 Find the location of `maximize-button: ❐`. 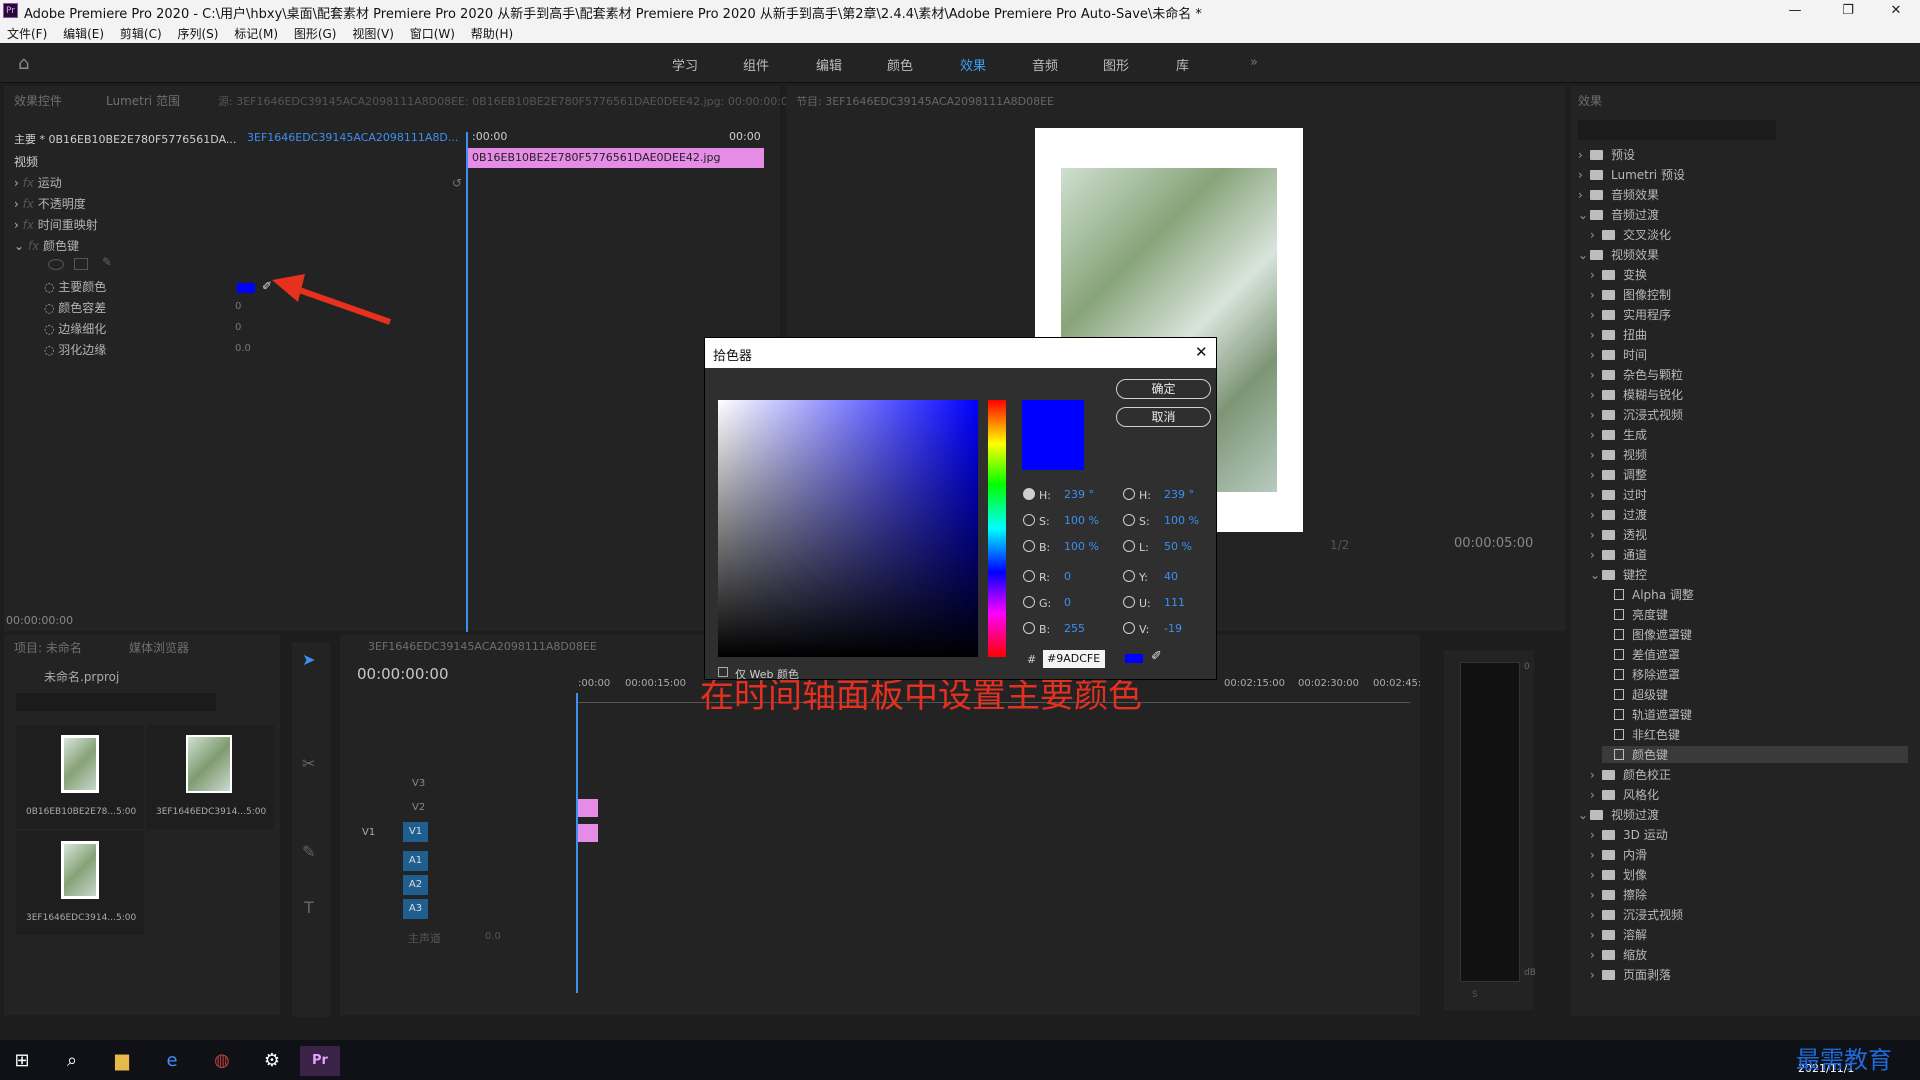

maximize-button: ❐ is located at coordinates (1848, 11).